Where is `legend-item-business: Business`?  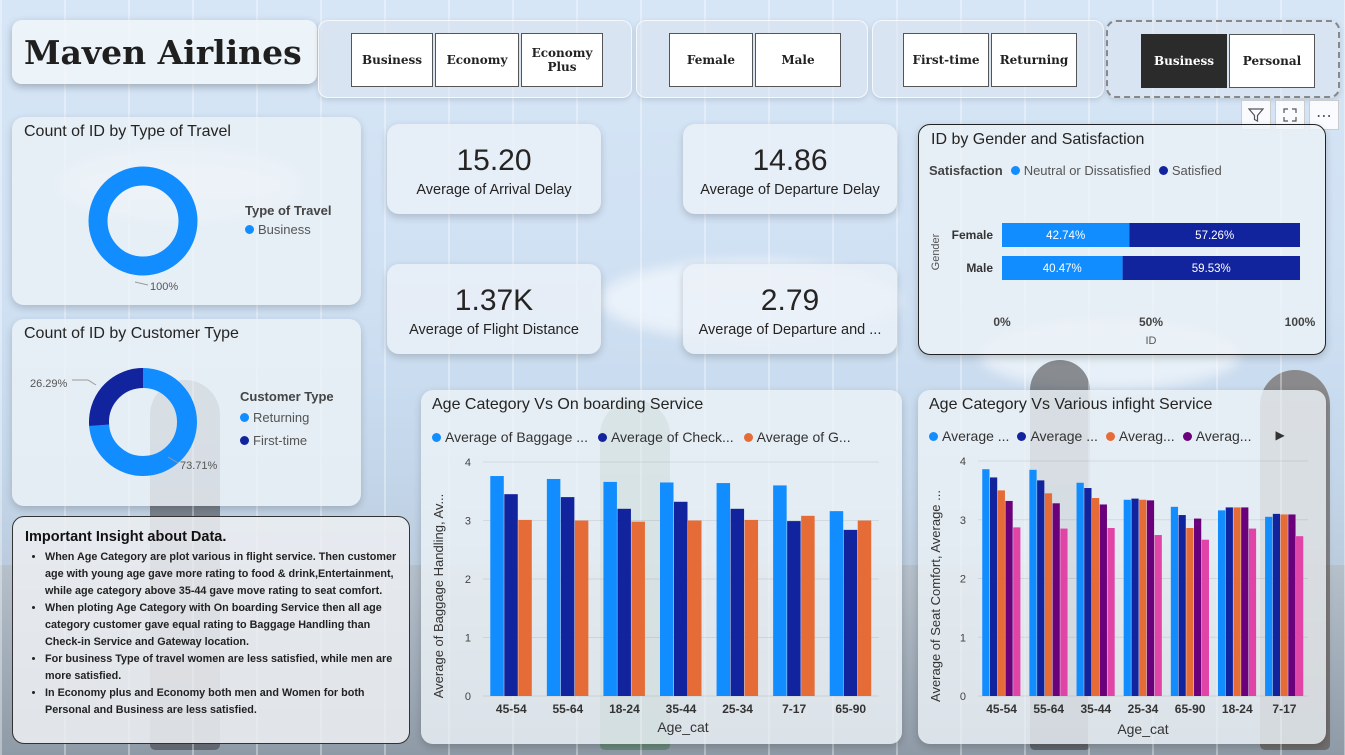 legend-item-business: Business is located at coordinates (288, 229).